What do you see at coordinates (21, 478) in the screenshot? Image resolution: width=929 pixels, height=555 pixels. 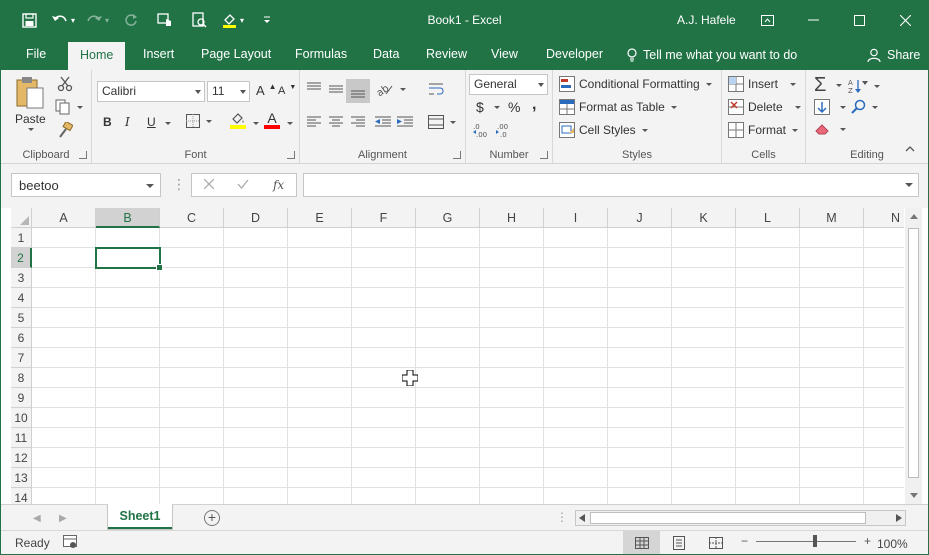 I see `row-header: 13` at bounding box center [21, 478].